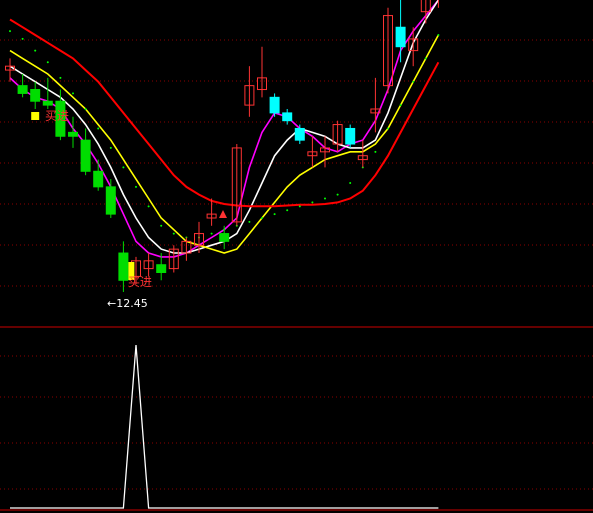  What do you see at coordinates (223, 214) in the screenshot?
I see `up-triangle-icon` at bounding box center [223, 214].